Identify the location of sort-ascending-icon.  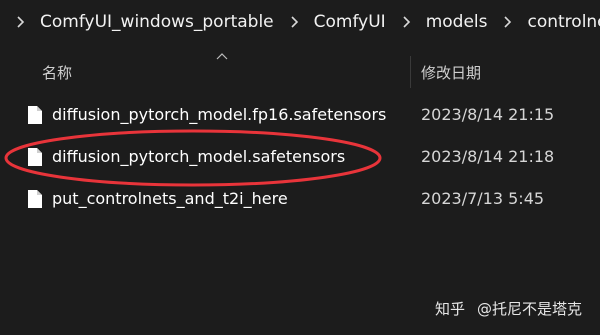
(222, 56).